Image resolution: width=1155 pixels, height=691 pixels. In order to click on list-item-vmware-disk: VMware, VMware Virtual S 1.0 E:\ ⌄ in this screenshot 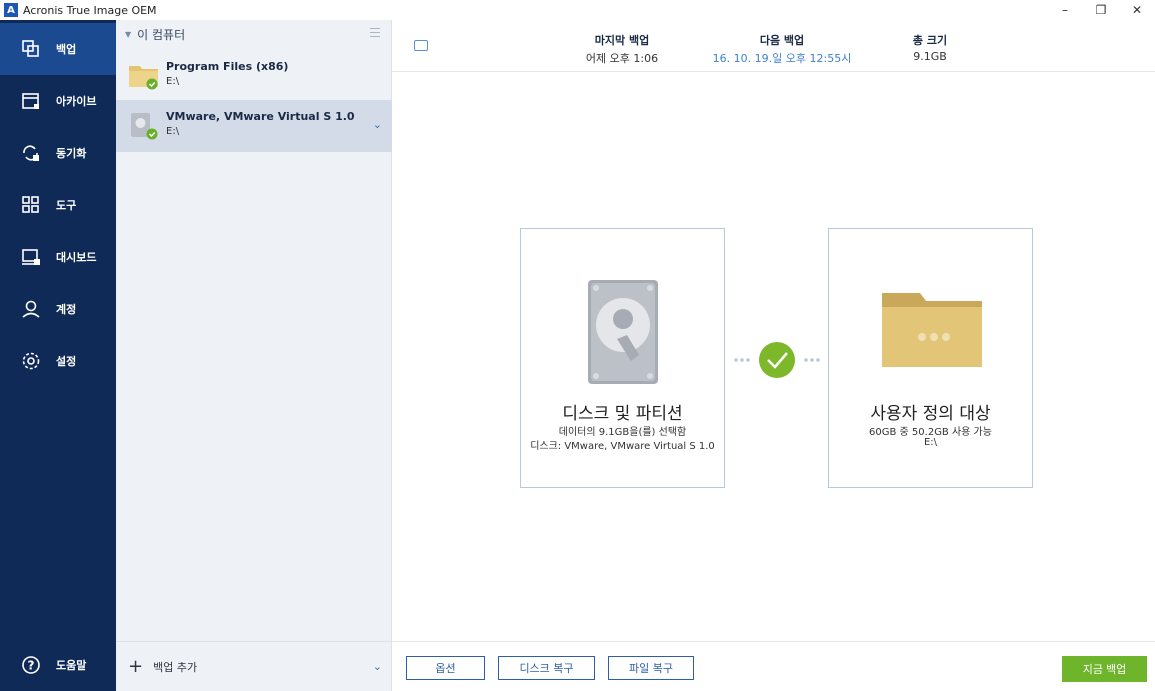, I will do `click(254, 126)`.